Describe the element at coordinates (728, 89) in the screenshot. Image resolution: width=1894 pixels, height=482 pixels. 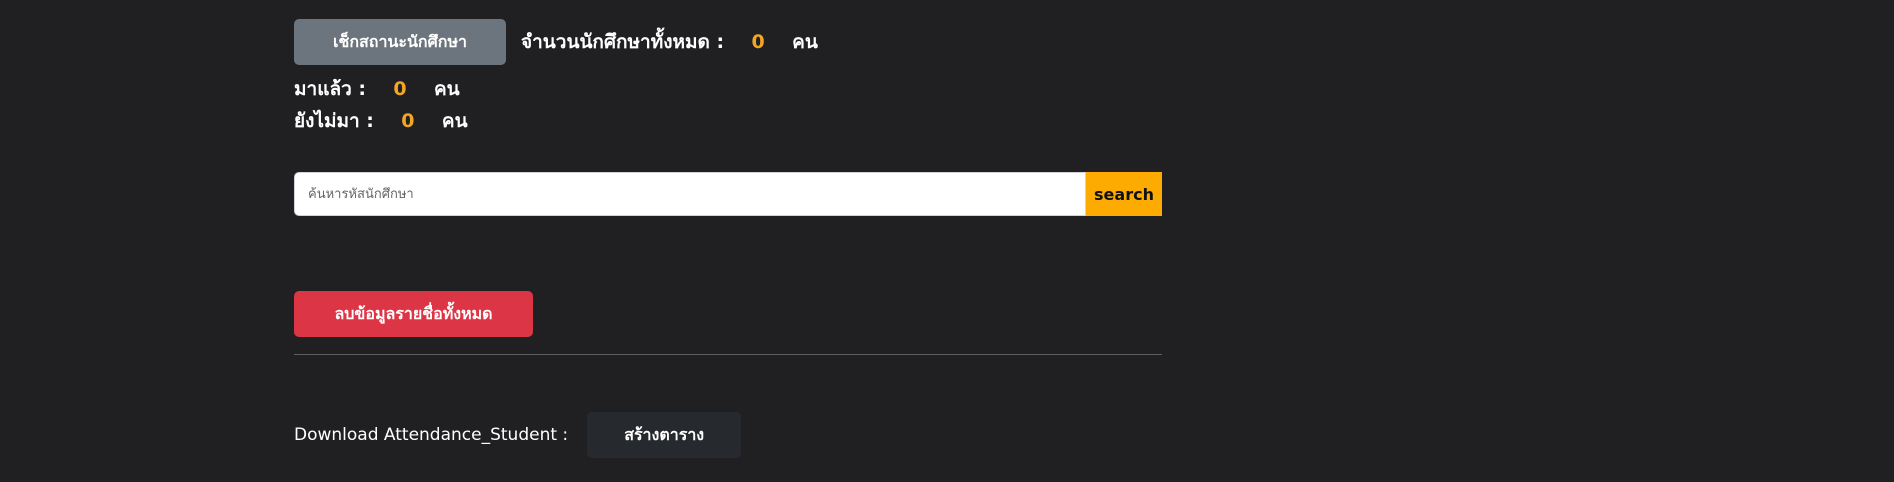
I see `arrived-row: มาแล้ว : 0 คน` at that location.